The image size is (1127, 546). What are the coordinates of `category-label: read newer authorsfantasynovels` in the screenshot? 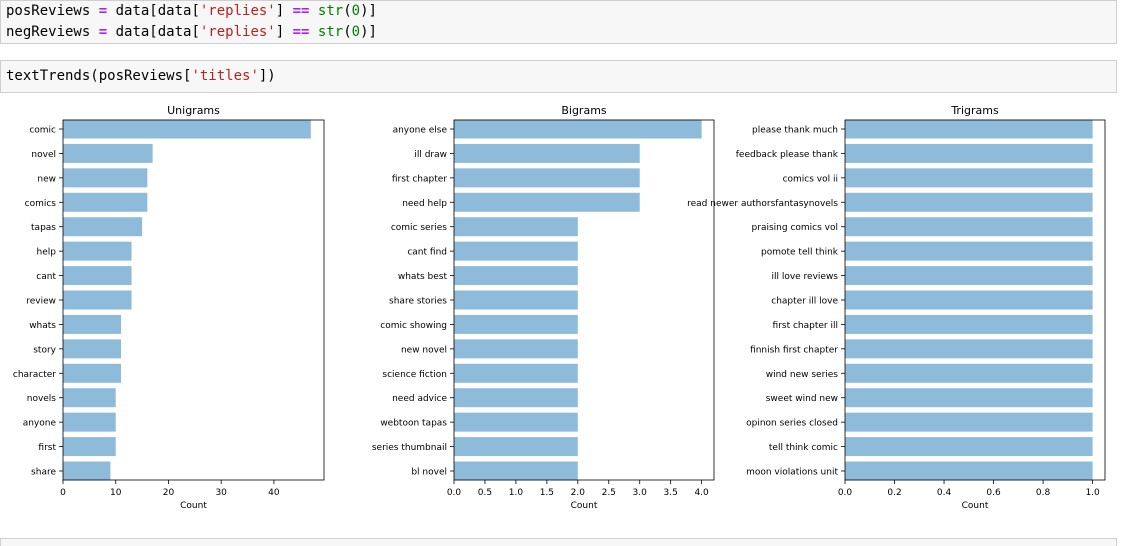 It's located at (762, 204).